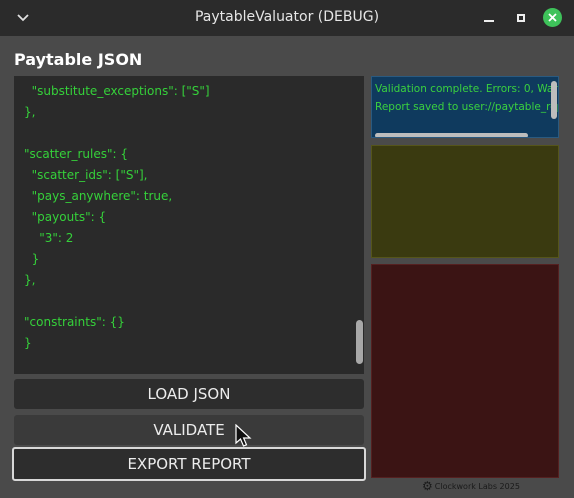  I want to click on mouse-pointer-icon, so click(243, 435).